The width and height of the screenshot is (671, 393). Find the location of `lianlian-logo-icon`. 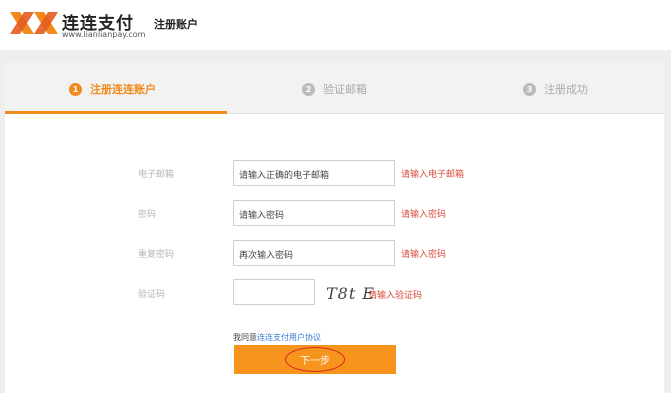

lianlian-logo-icon is located at coordinates (34, 23).